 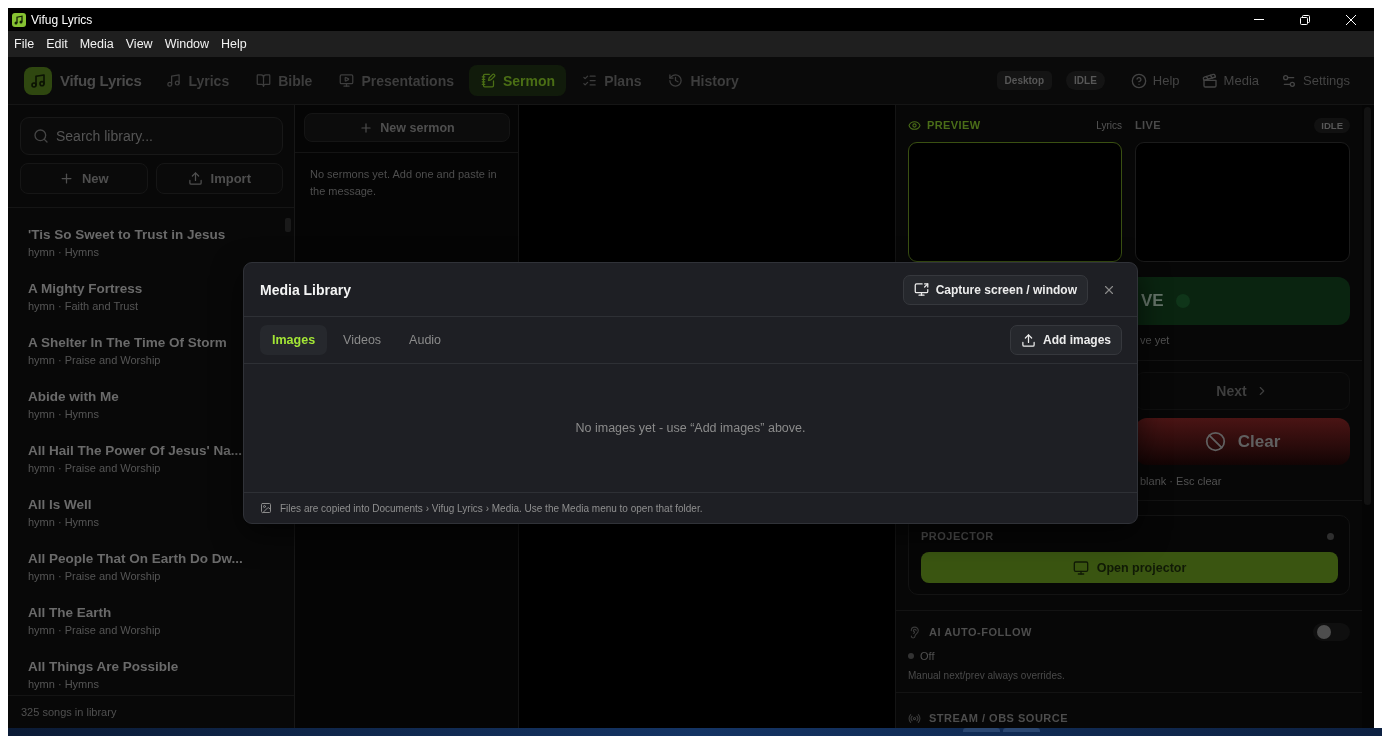 I want to click on auto-follow-status: Off, so click(x=927, y=656).